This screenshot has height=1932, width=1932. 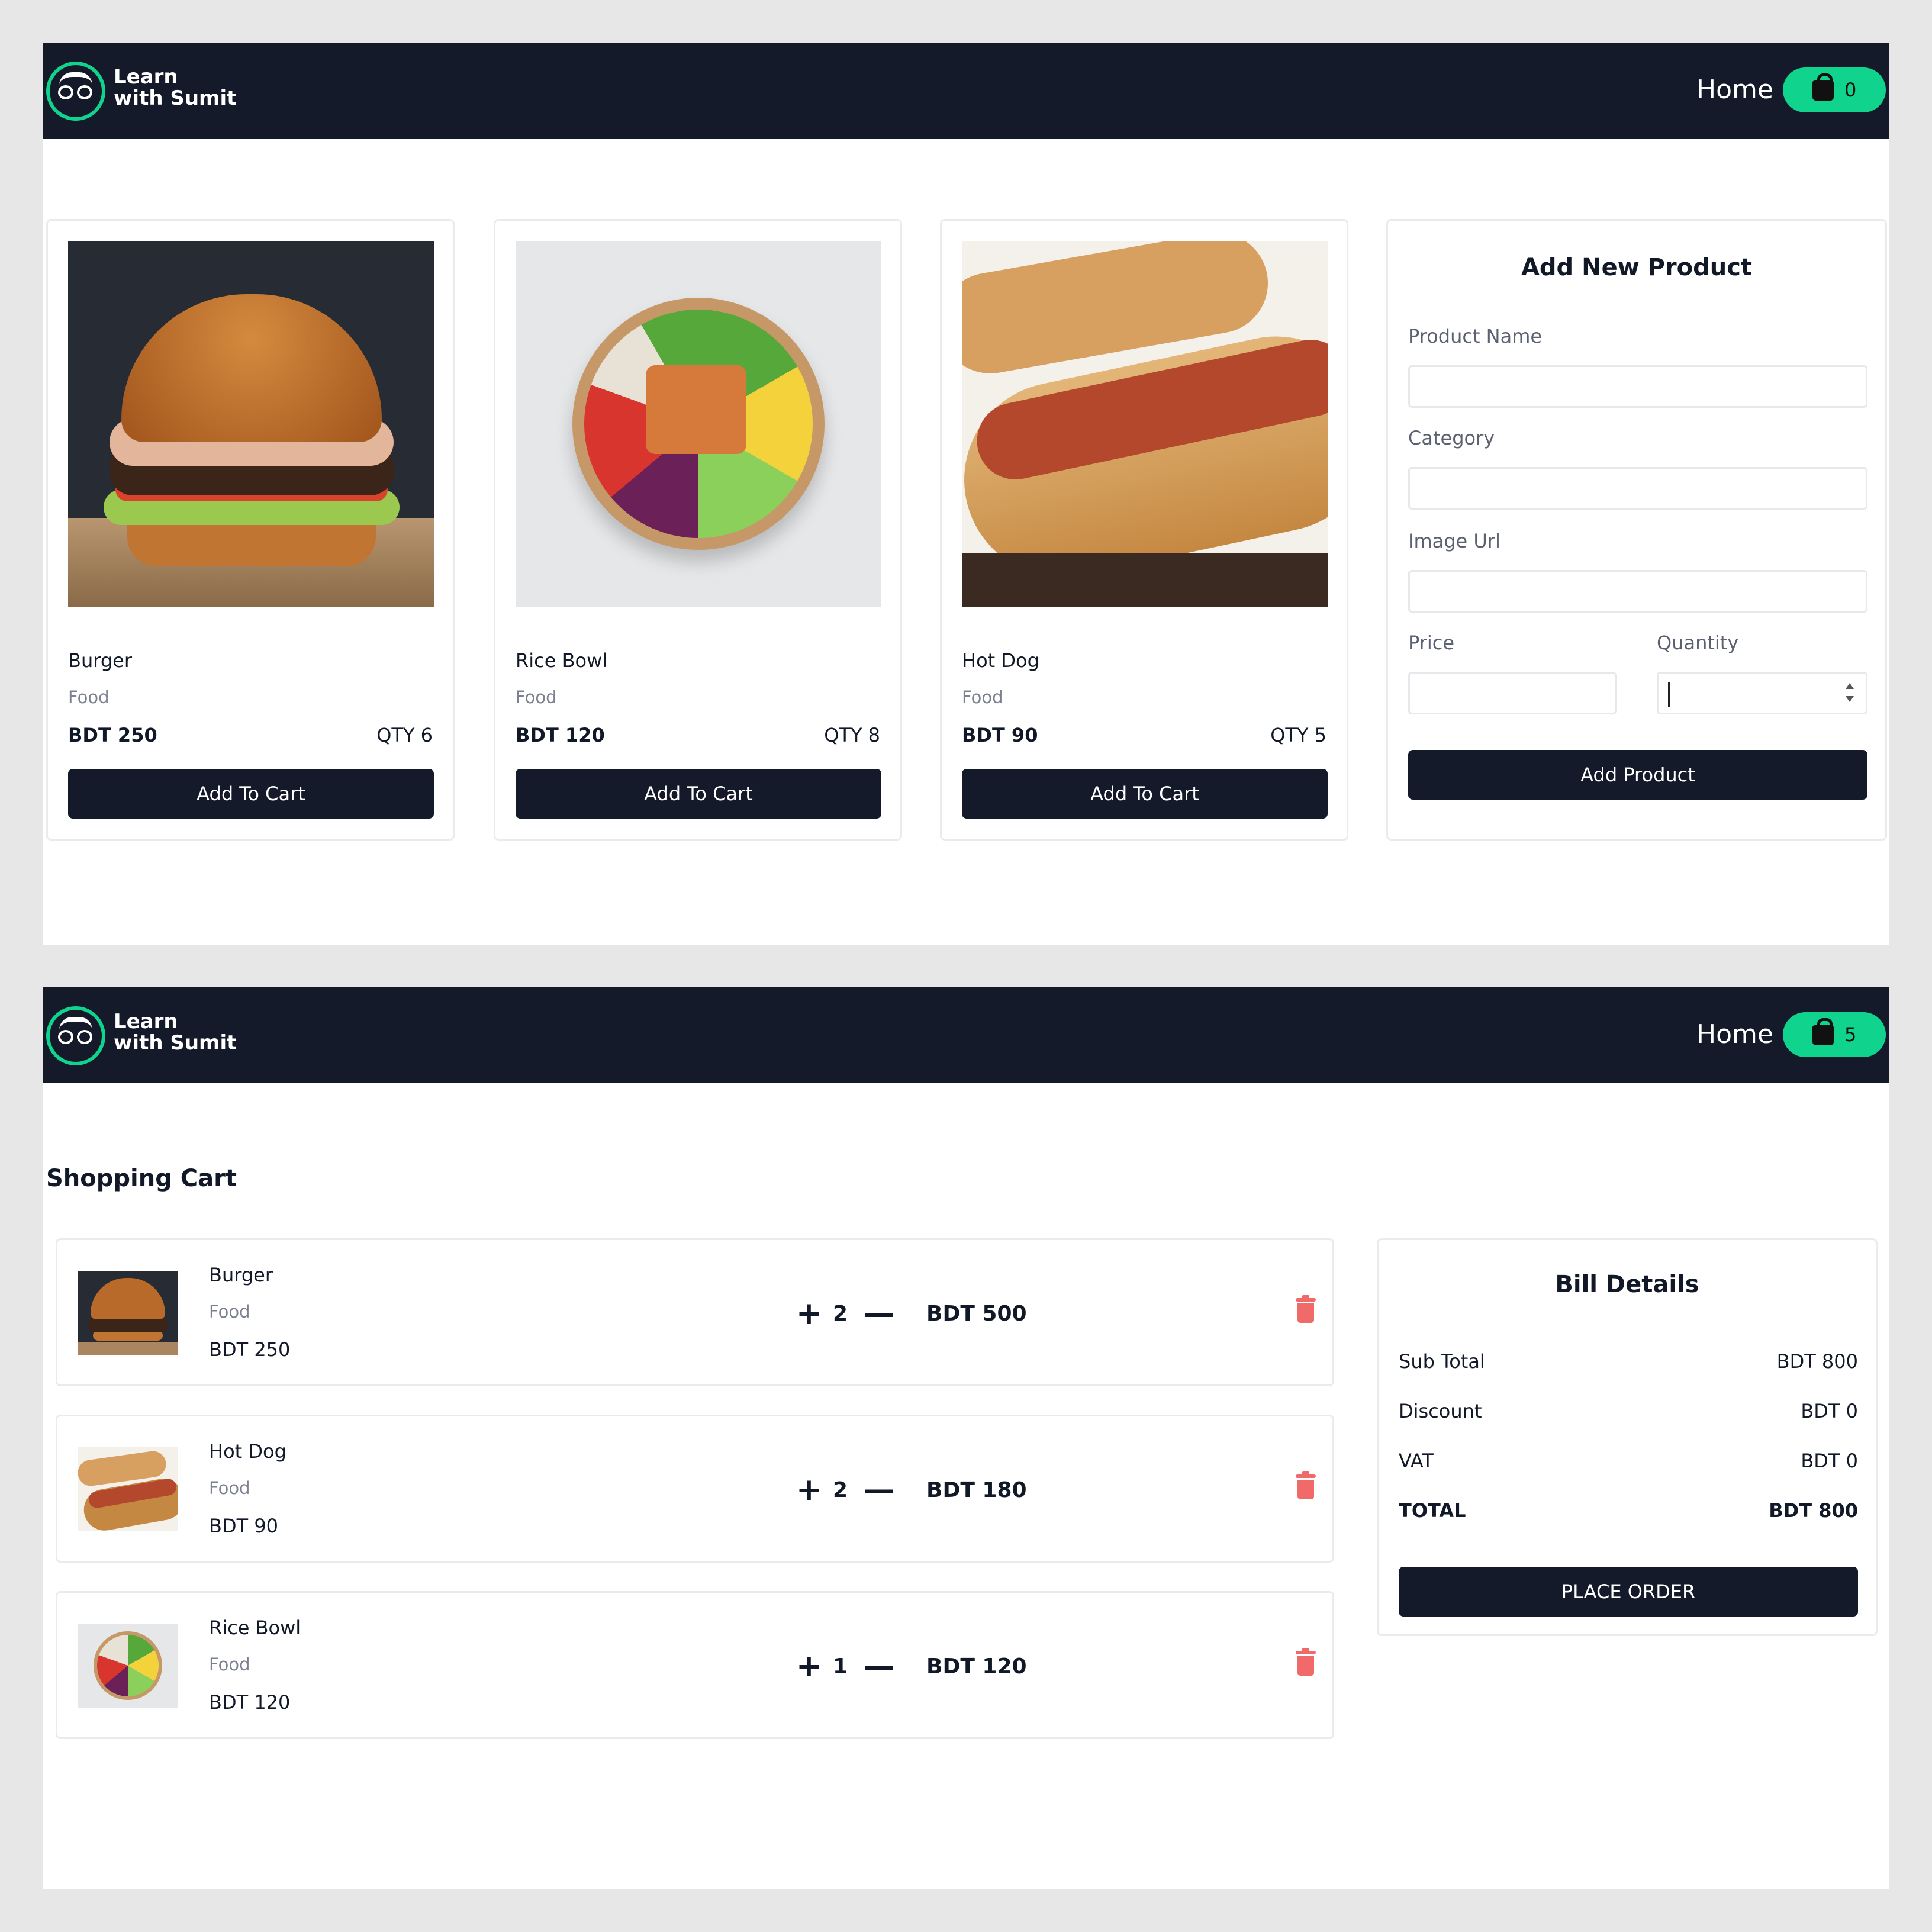 What do you see at coordinates (1001, 661) in the screenshot?
I see `product-name: Hot Dog` at bounding box center [1001, 661].